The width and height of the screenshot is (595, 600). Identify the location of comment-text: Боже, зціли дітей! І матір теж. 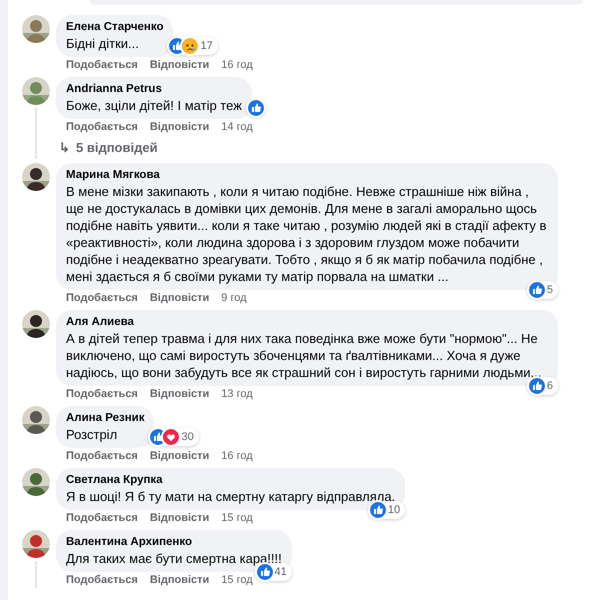
(154, 105).